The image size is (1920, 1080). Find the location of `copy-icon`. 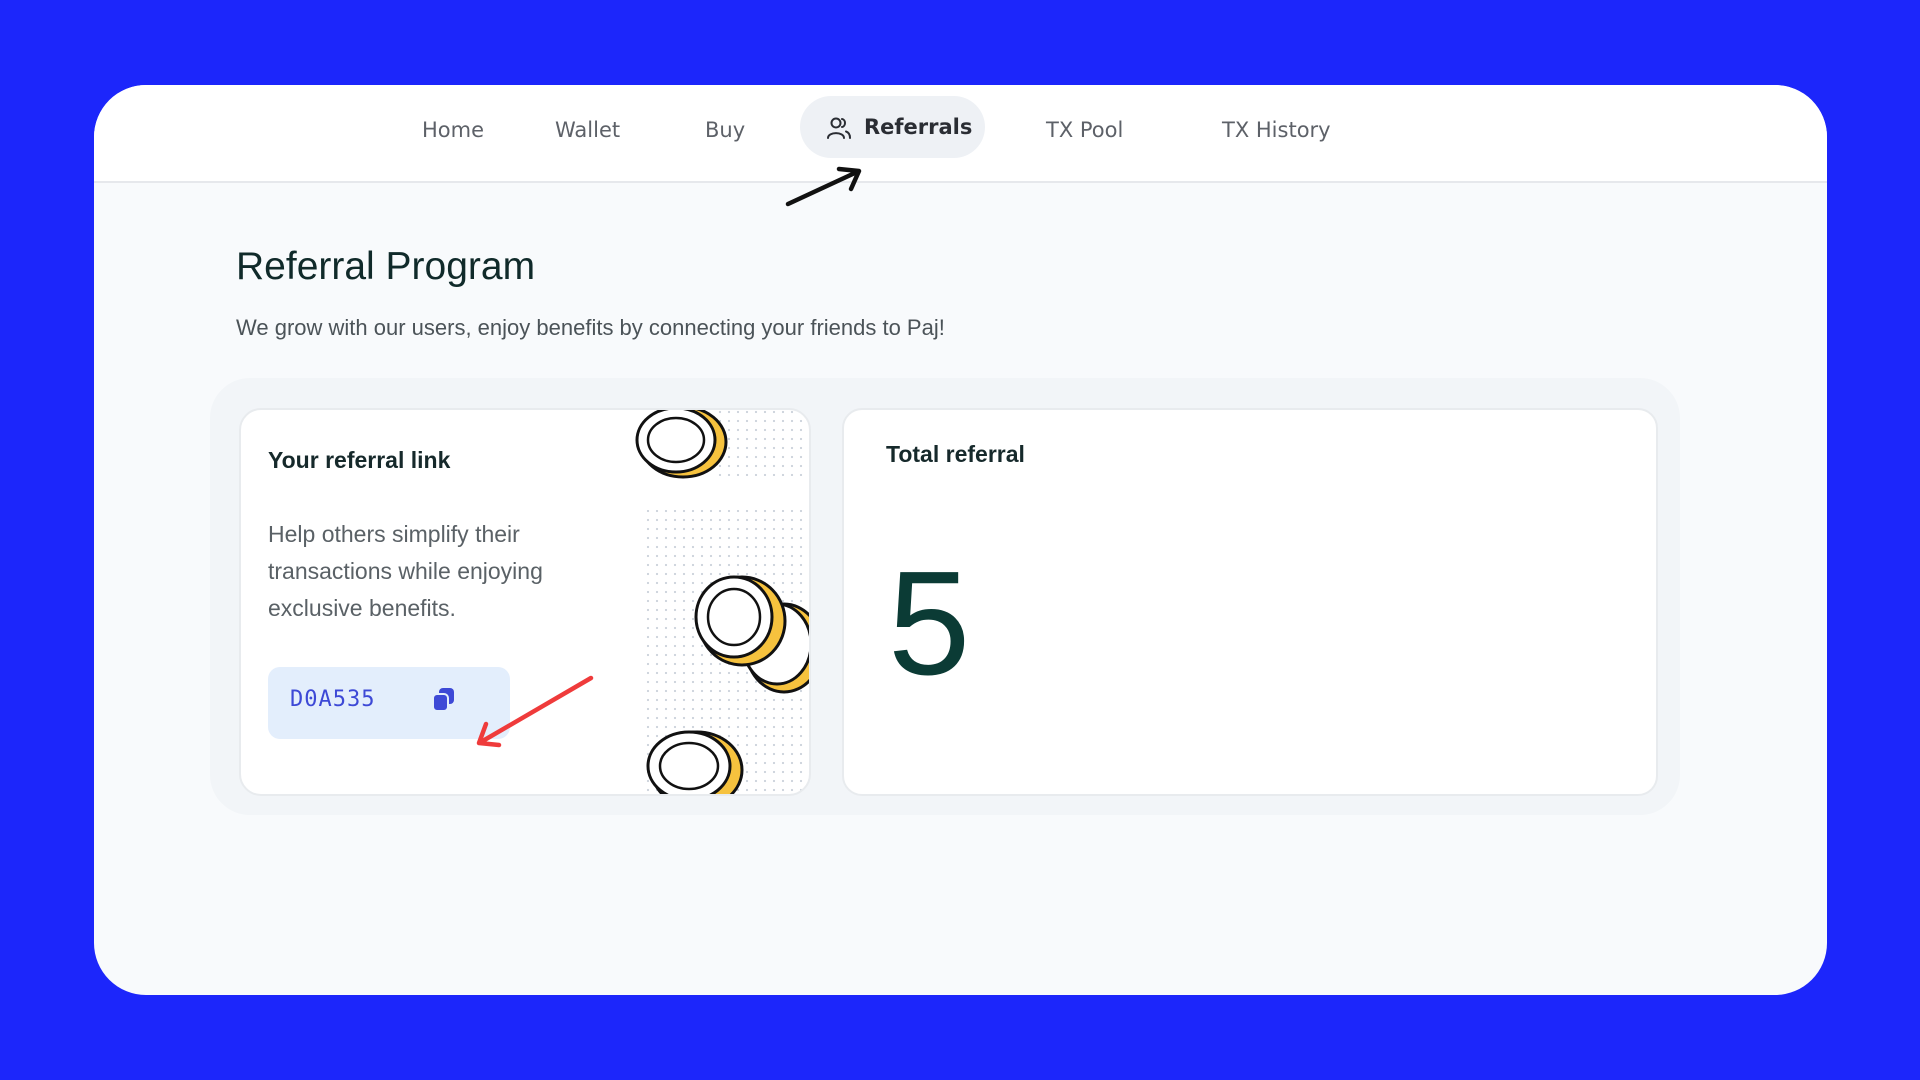

copy-icon is located at coordinates (444, 700).